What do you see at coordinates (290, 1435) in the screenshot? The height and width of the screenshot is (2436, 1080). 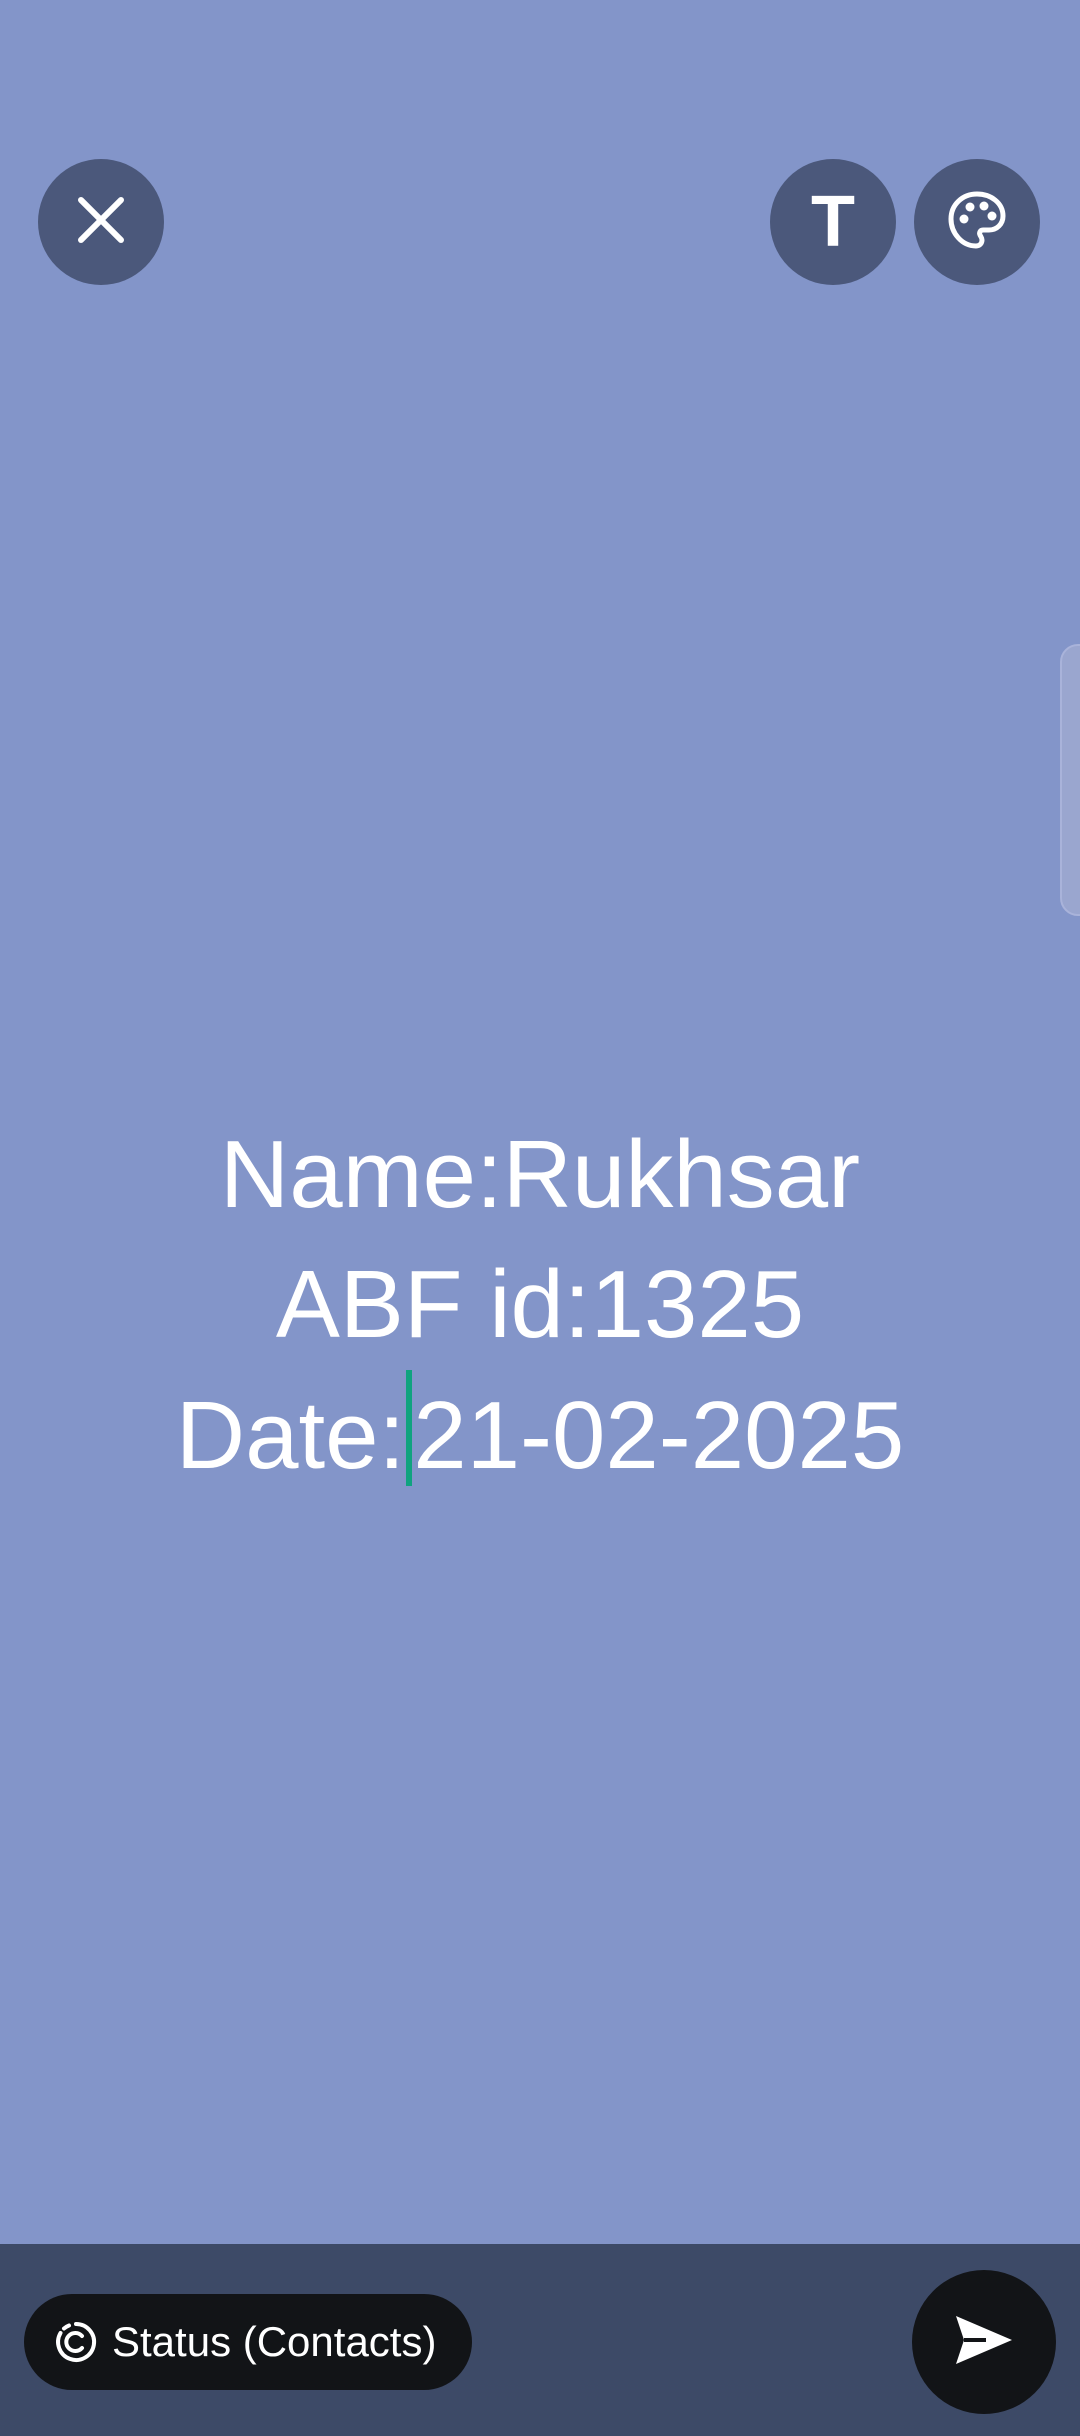 I see `status-text-line-part: Date:` at bounding box center [290, 1435].